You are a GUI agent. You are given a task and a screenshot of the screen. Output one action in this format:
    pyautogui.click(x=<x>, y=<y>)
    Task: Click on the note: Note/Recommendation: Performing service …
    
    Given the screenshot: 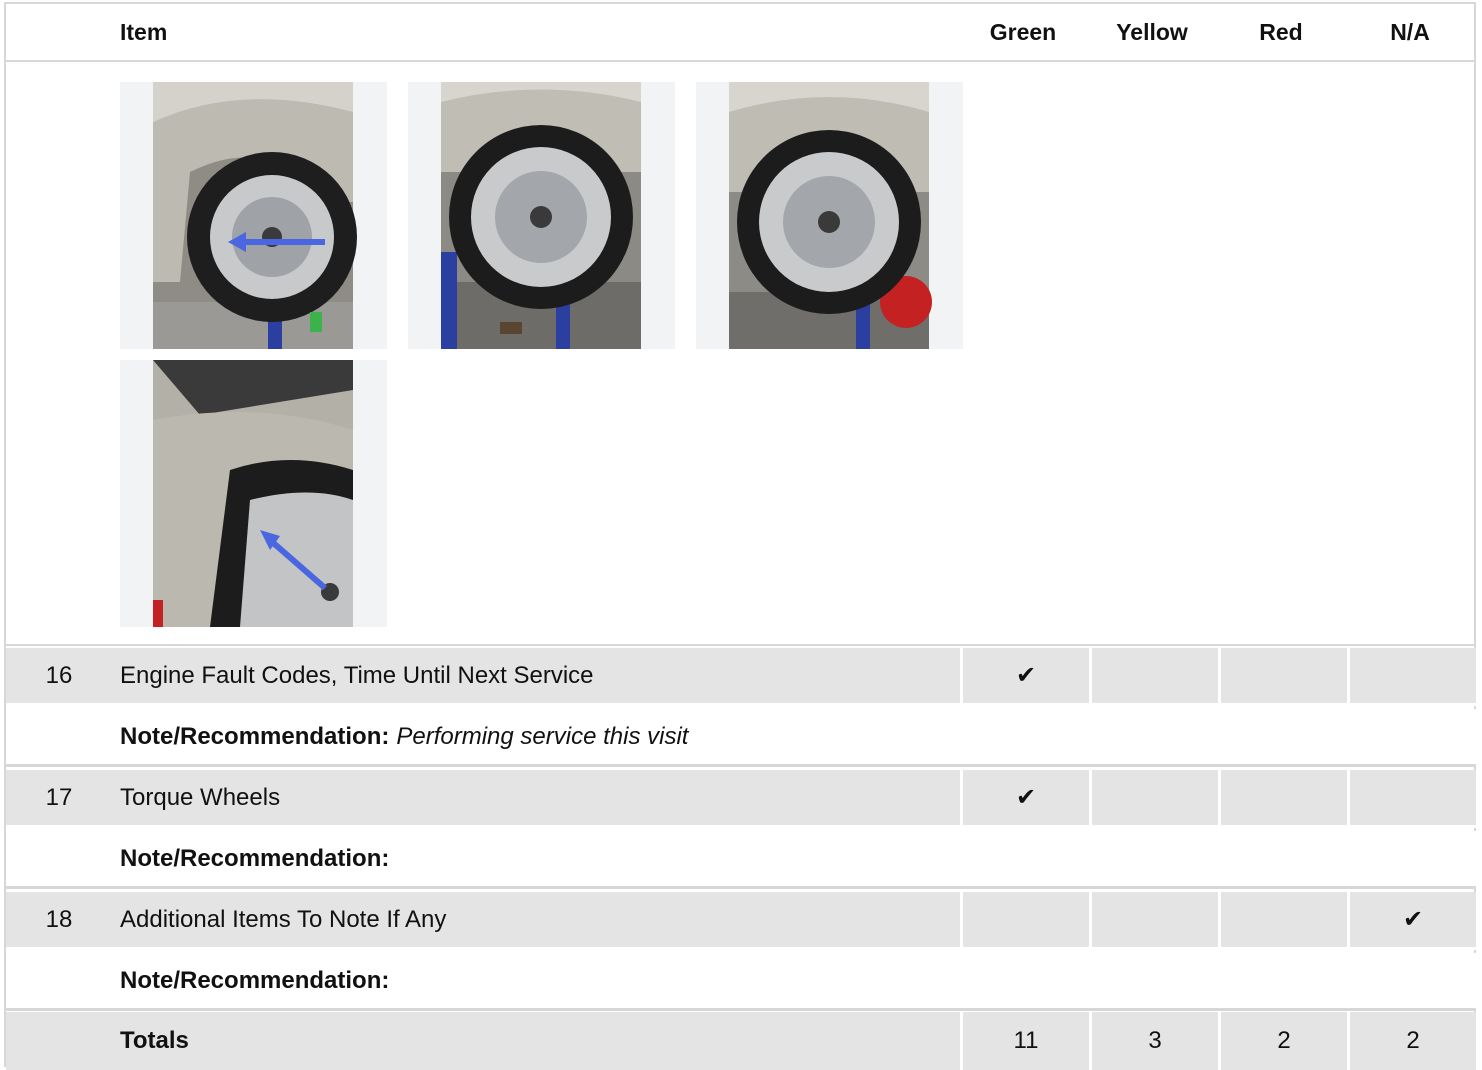 What is the action you would take?
    pyautogui.click(x=404, y=736)
    